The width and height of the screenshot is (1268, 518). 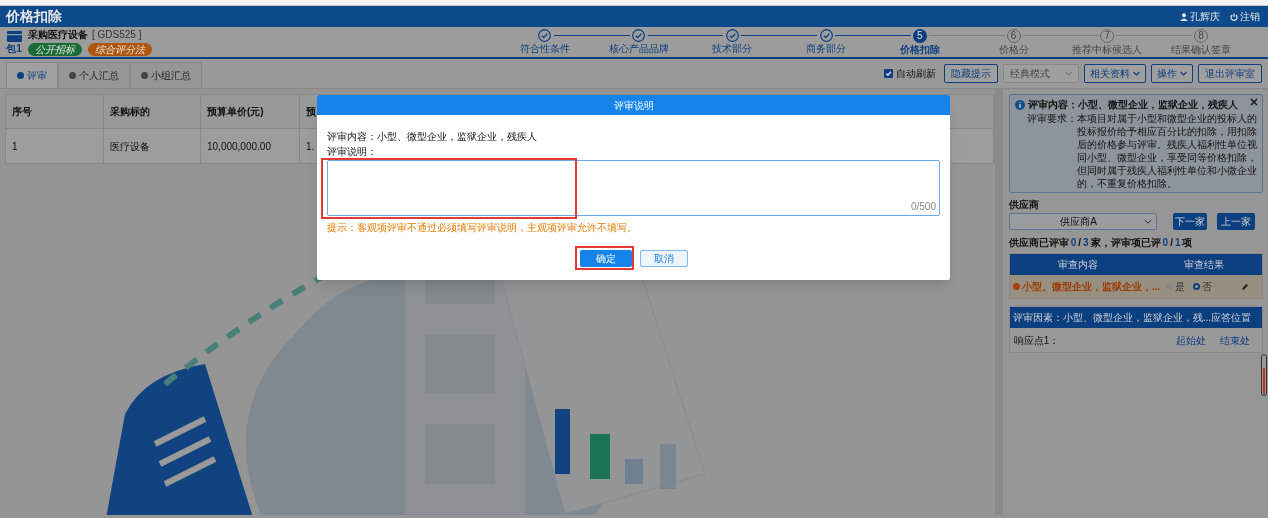 What do you see at coordinates (352, 152) in the screenshot?
I see `note-field-label: 评审说明：` at bounding box center [352, 152].